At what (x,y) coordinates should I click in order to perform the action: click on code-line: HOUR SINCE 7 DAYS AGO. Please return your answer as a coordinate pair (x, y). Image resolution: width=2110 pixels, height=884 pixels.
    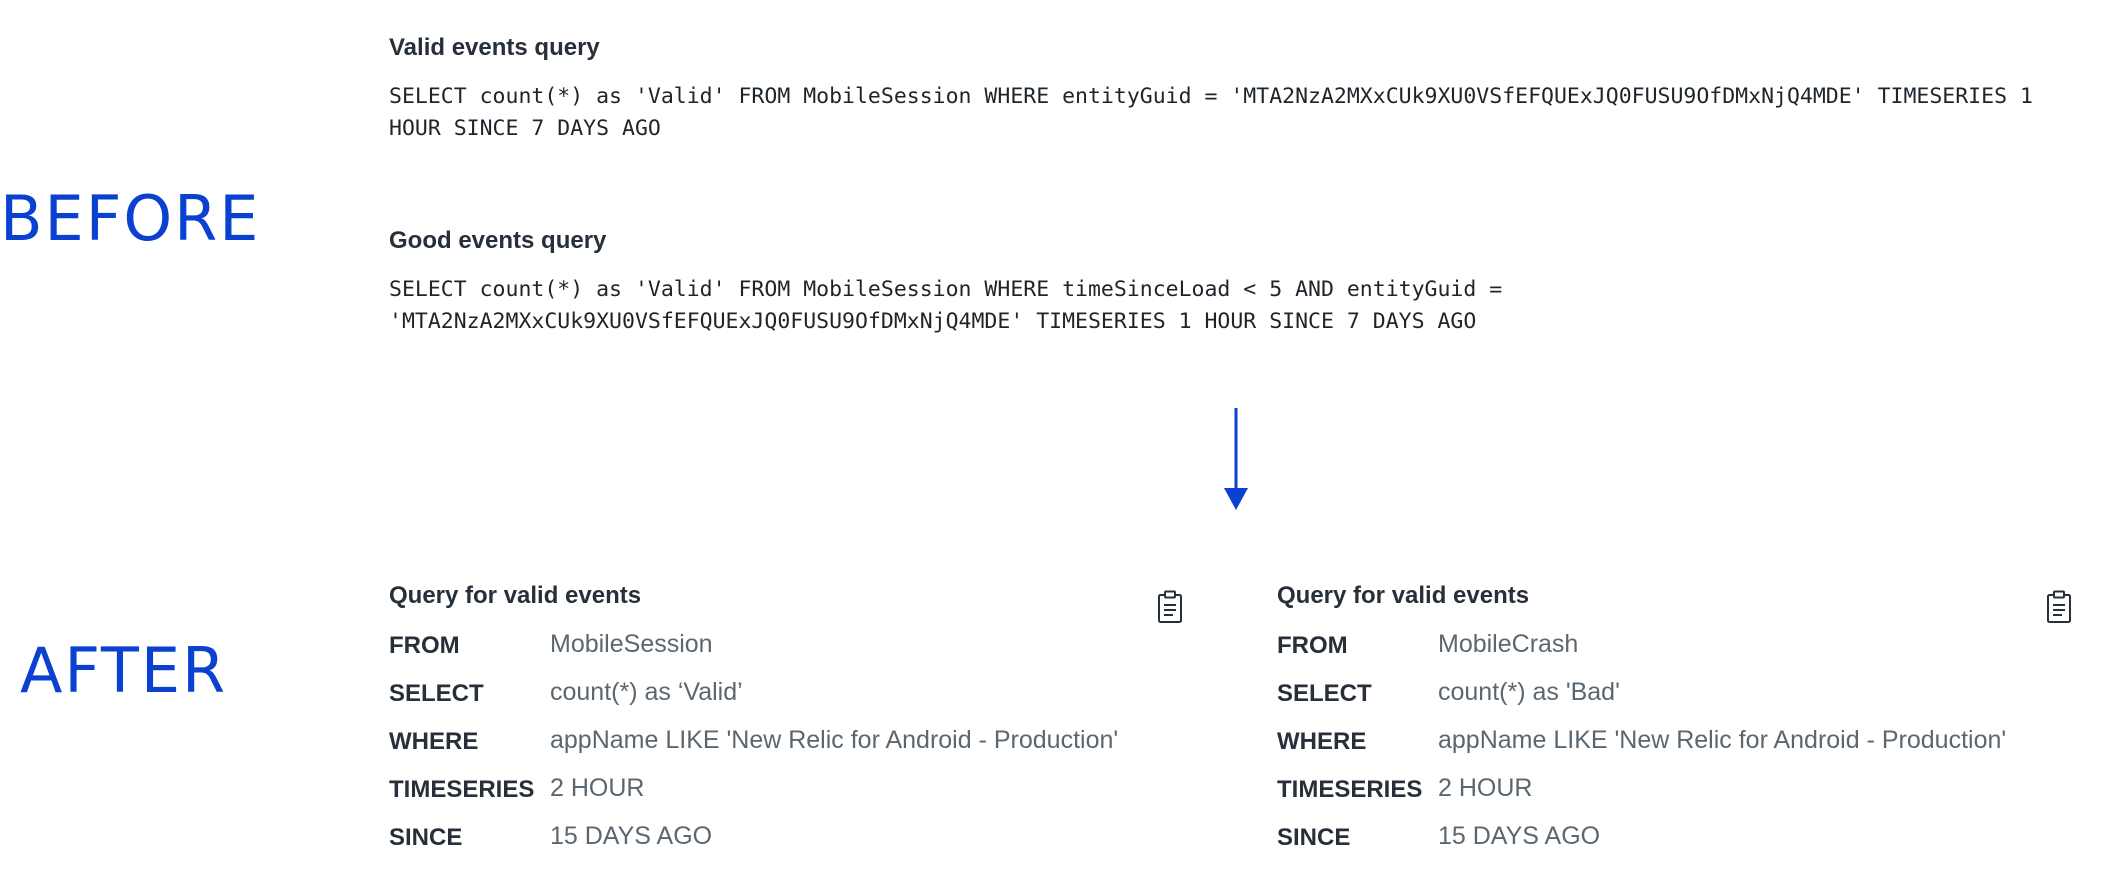
    Looking at the image, I should click on (525, 128).